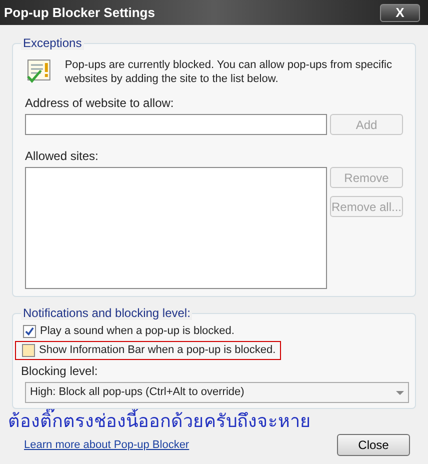 This screenshot has width=428, height=464. Describe the element at coordinates (100, 103) in the screenshot. I see `field-label: Address of website to allow:` at that location.